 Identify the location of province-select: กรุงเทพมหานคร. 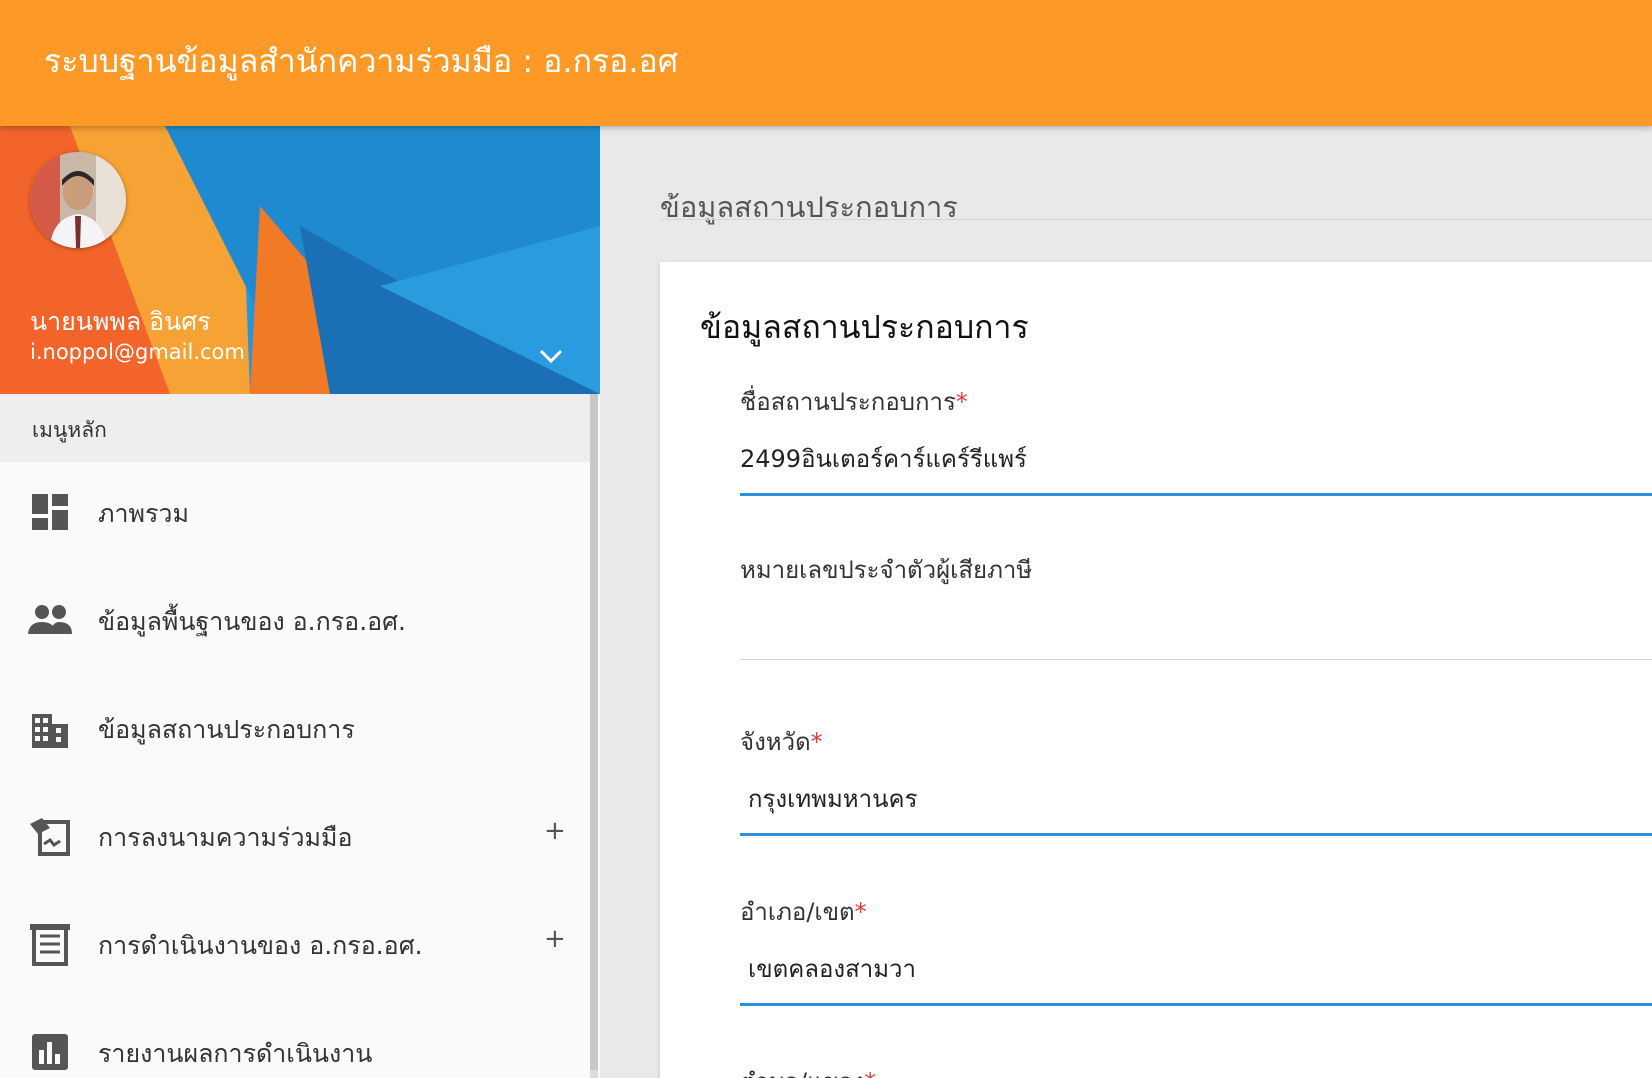
(1196, 799).